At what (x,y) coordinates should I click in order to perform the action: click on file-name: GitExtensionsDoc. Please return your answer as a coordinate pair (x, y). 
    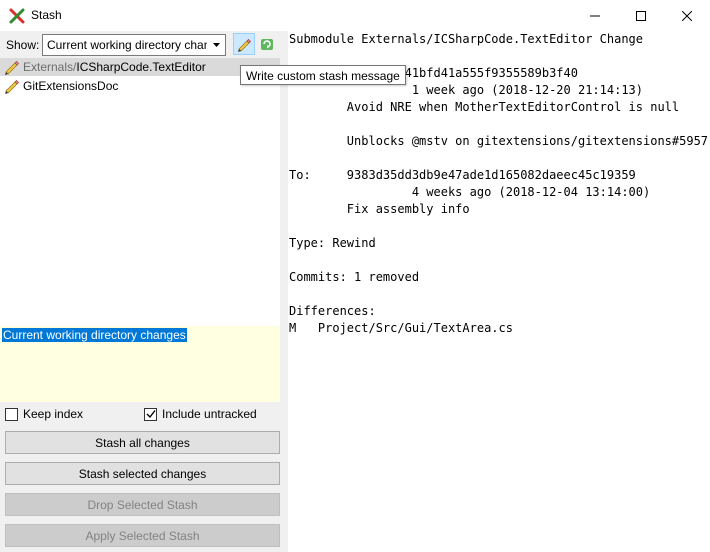
    Looking at the image, I should click on (71, 86).